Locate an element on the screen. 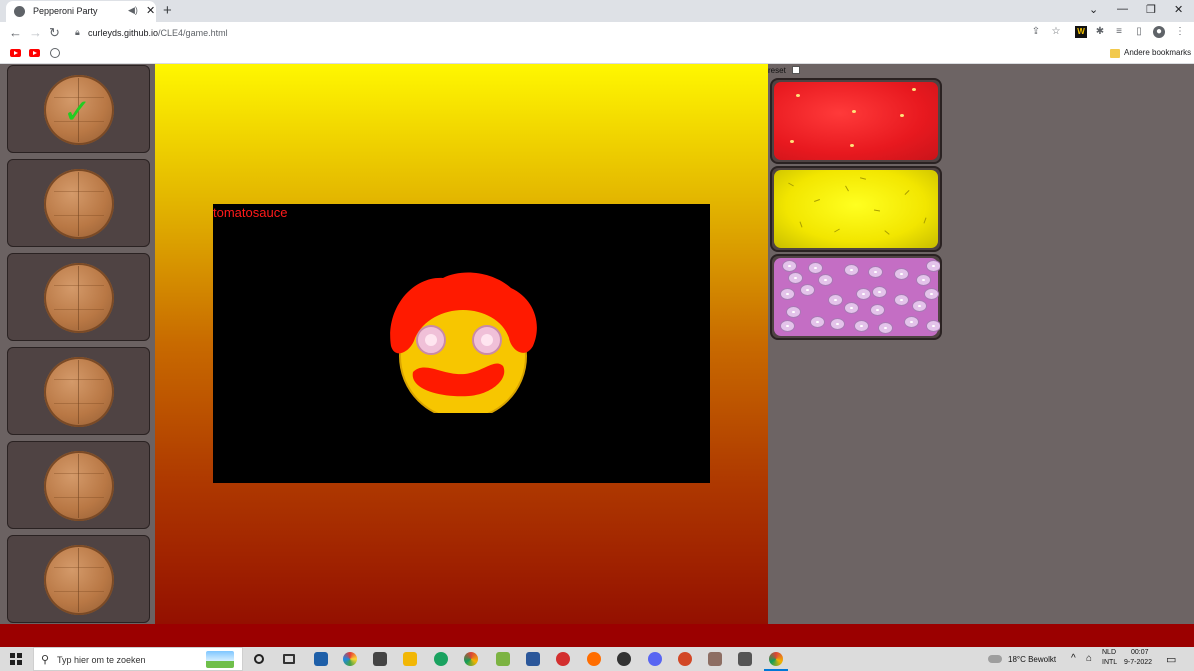  url-text: curleyds.github.io/CLE4/game.html is located at coordinates (158, 33).